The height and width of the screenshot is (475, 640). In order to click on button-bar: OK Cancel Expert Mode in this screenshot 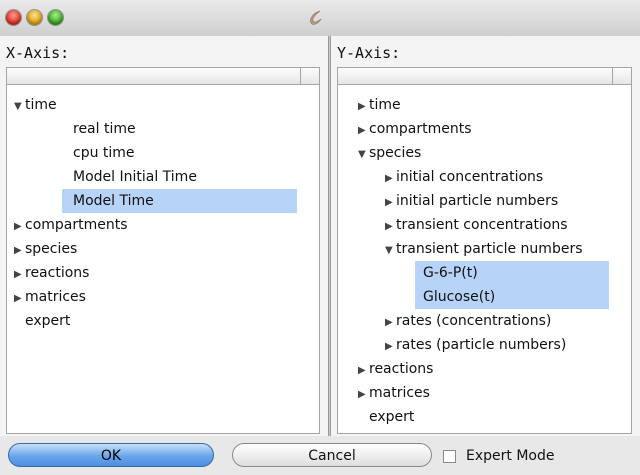, I will do `click(320, 455)`.